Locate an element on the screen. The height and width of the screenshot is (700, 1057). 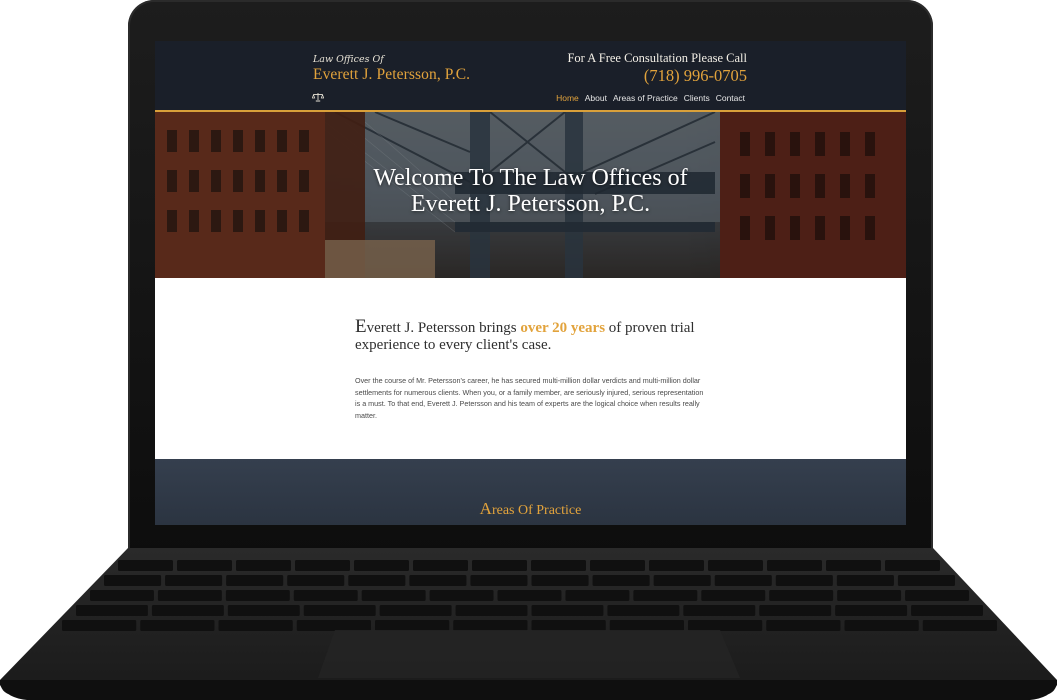
areas-of-practice-title: Areas Of Practice is located at coordinates (530, 509).